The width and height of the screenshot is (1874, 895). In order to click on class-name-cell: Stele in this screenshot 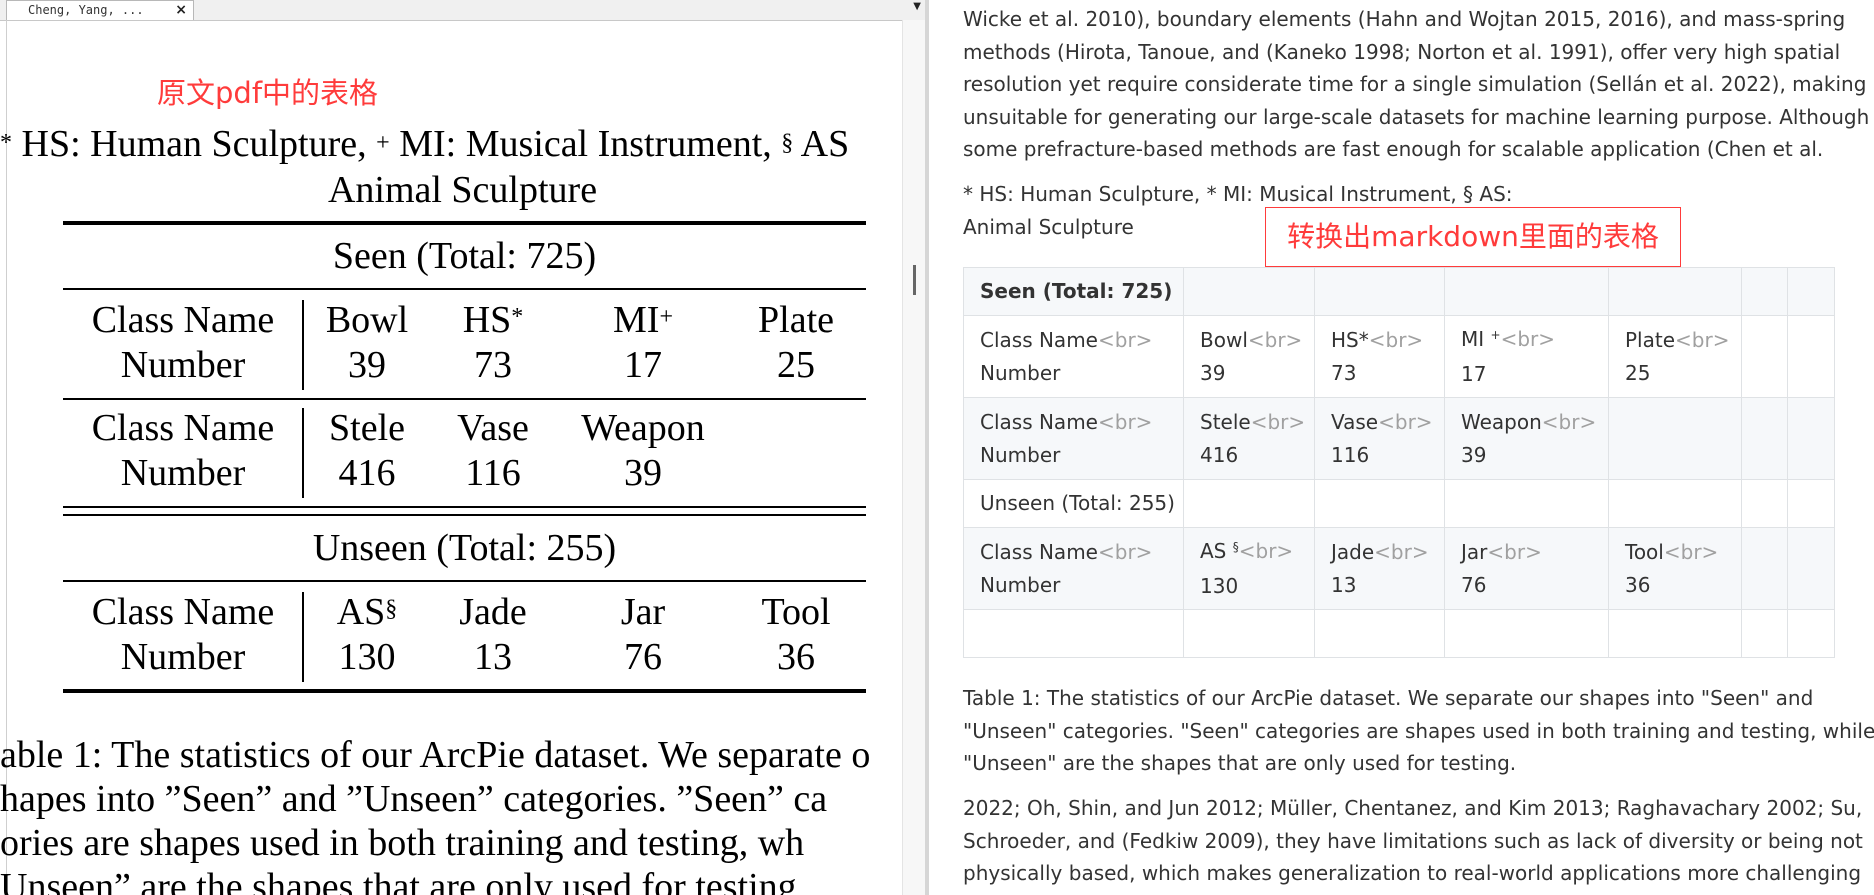, I will do `click(367, 428)`.